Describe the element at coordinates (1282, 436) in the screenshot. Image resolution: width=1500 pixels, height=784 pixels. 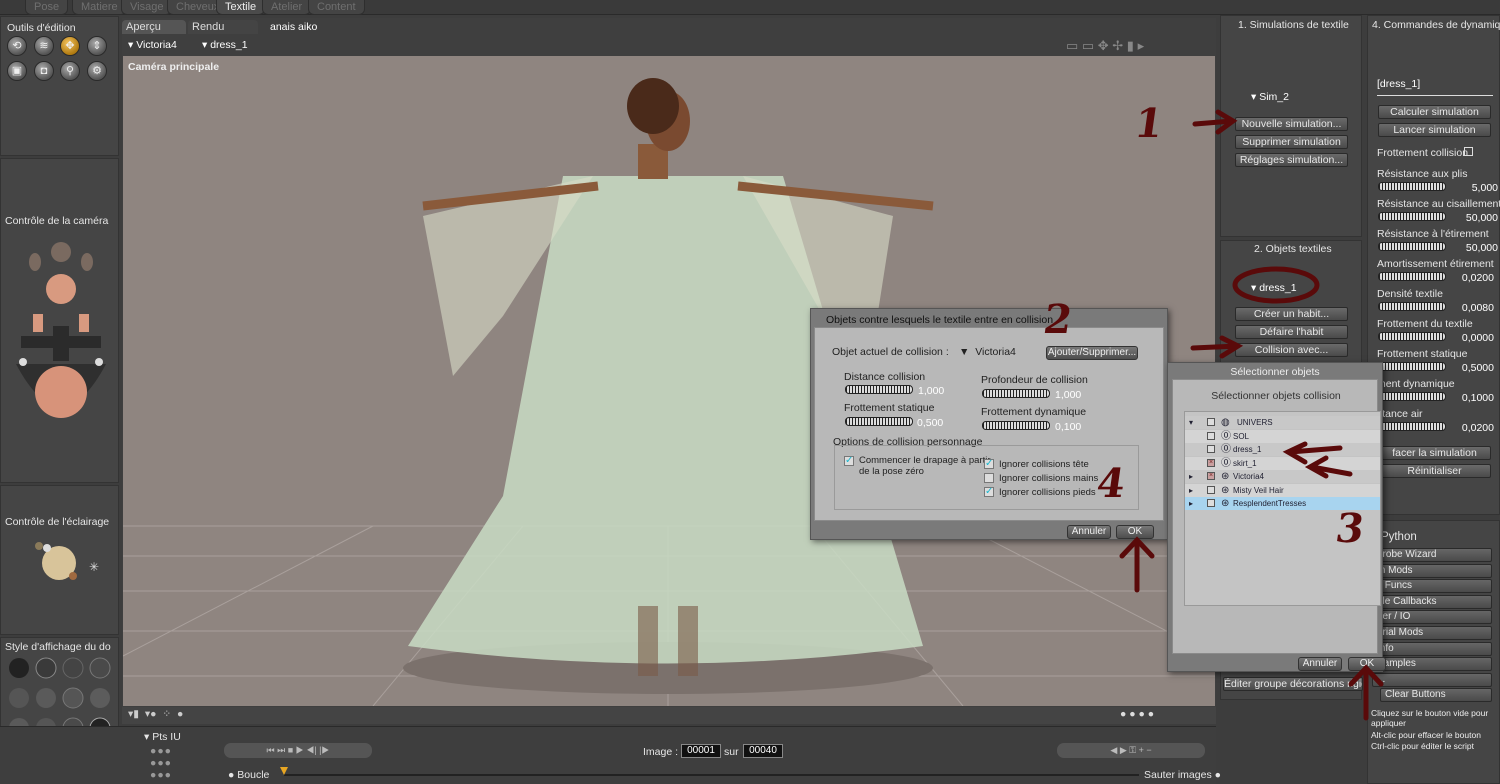
I see `tree-row: ⓪ SOL` at that location.